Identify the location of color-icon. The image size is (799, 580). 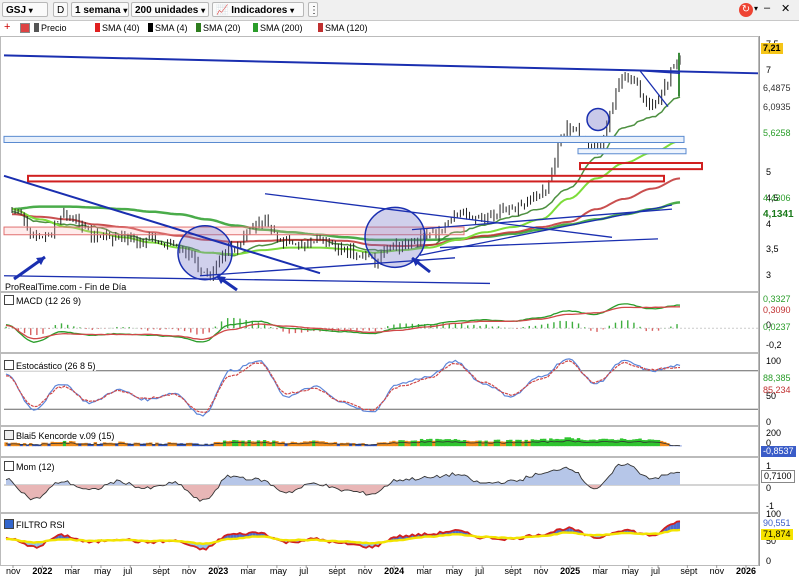
(25, 28).